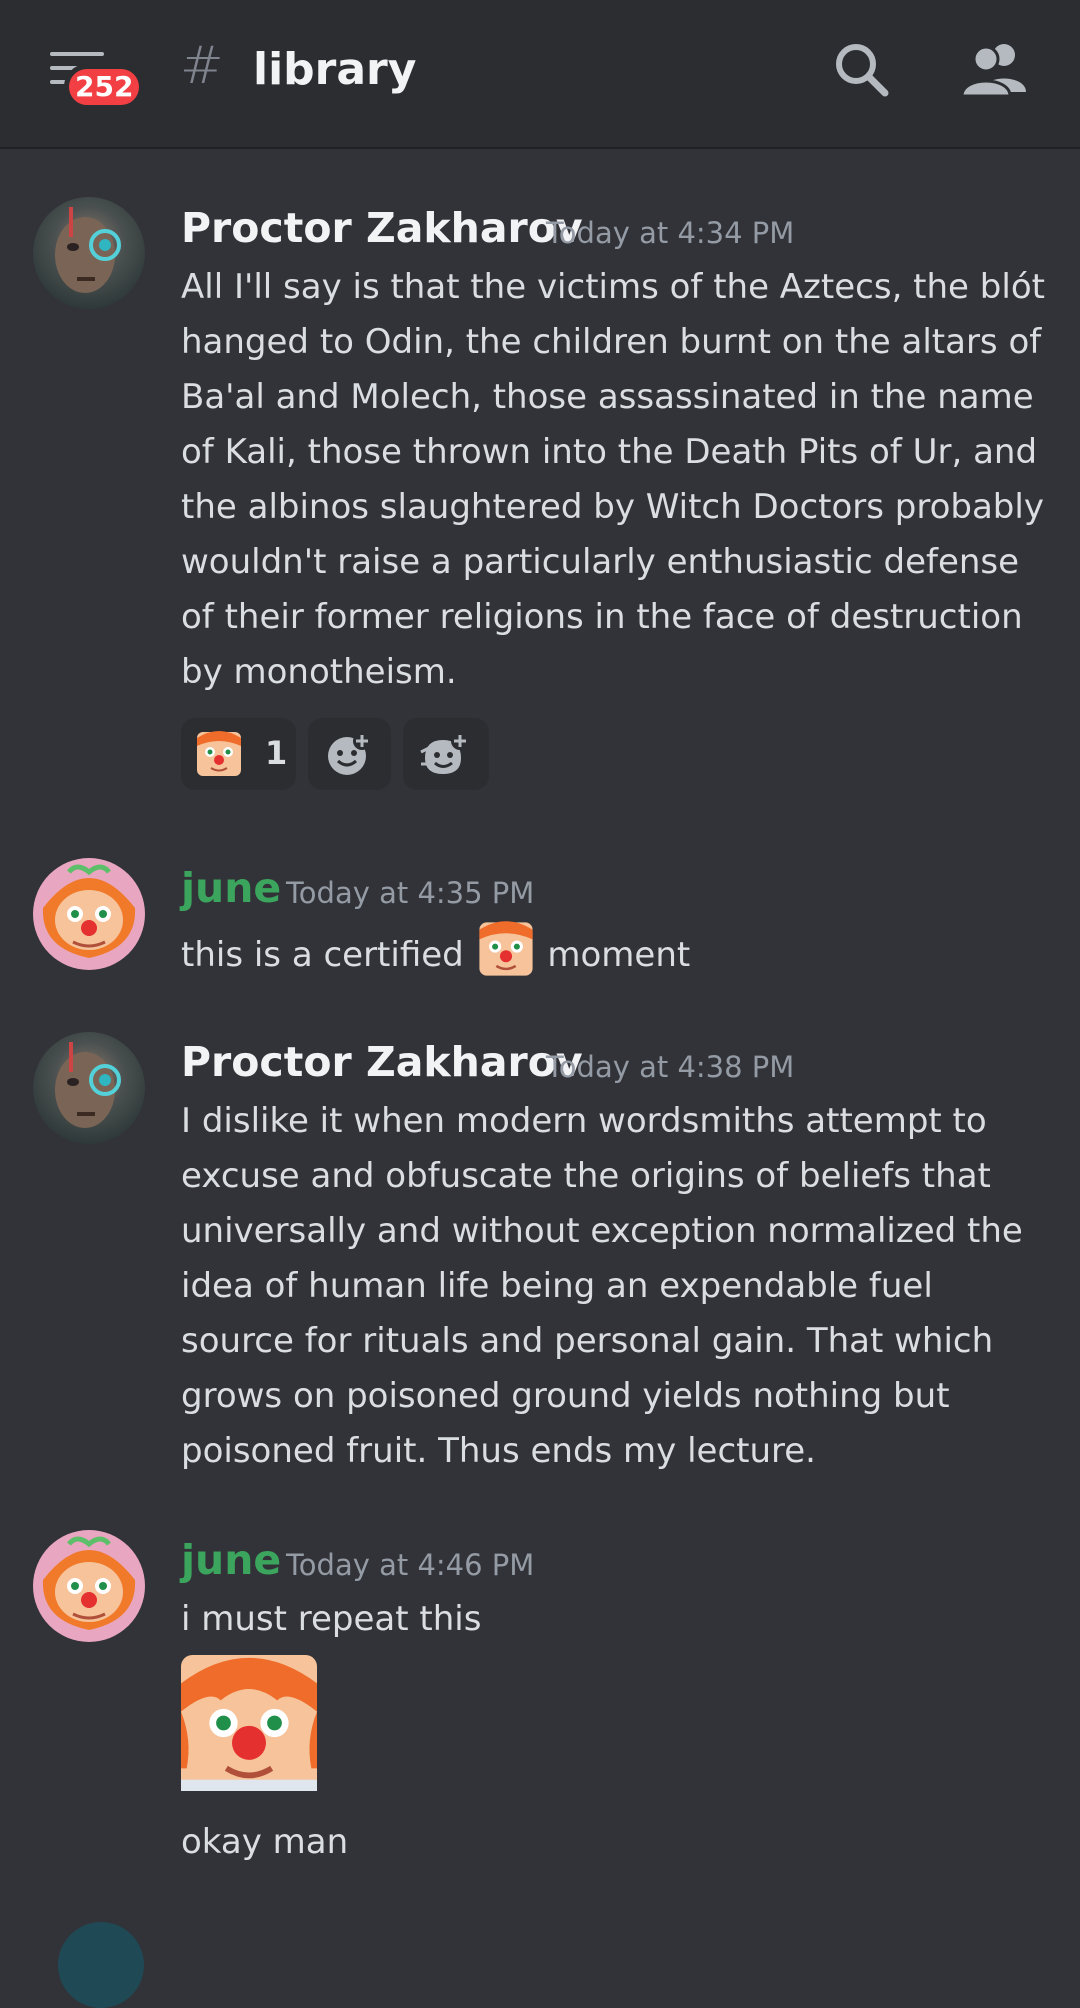 This screenshot has height=2008, width=1080. What do you see at coordinates (334, 69) in the screenshot?
I see `channel-name: library` at bounding box center [334, 69].